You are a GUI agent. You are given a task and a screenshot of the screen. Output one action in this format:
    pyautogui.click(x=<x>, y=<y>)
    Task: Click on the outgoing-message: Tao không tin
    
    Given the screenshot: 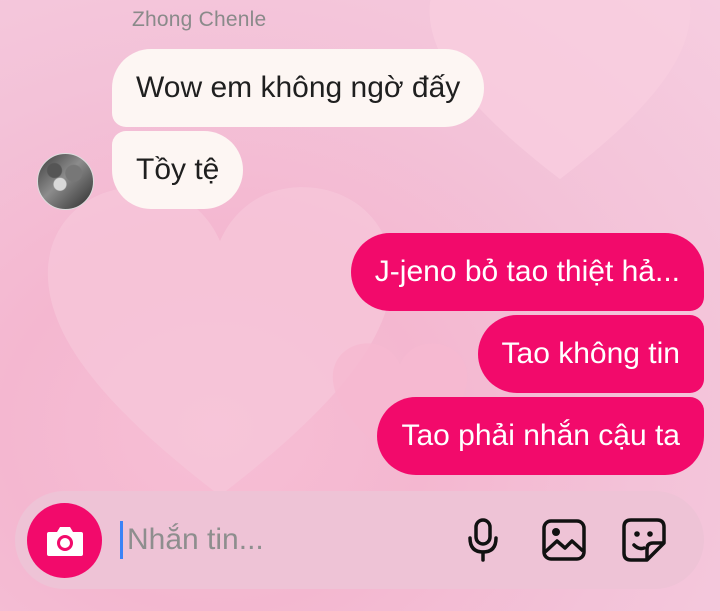 What is the action you would take?
    pyautogui.click(x=590, y=354)
    